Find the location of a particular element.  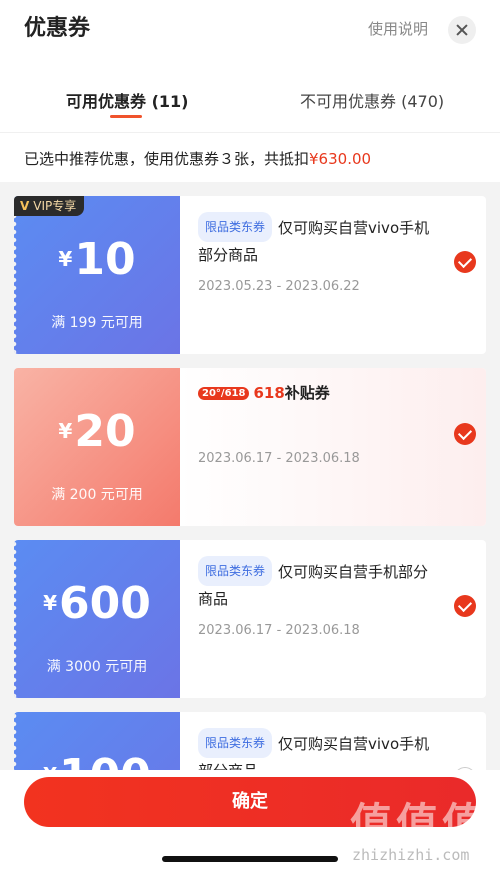

header: 优惠券 使用说明 is located at coordinates (250, 30).